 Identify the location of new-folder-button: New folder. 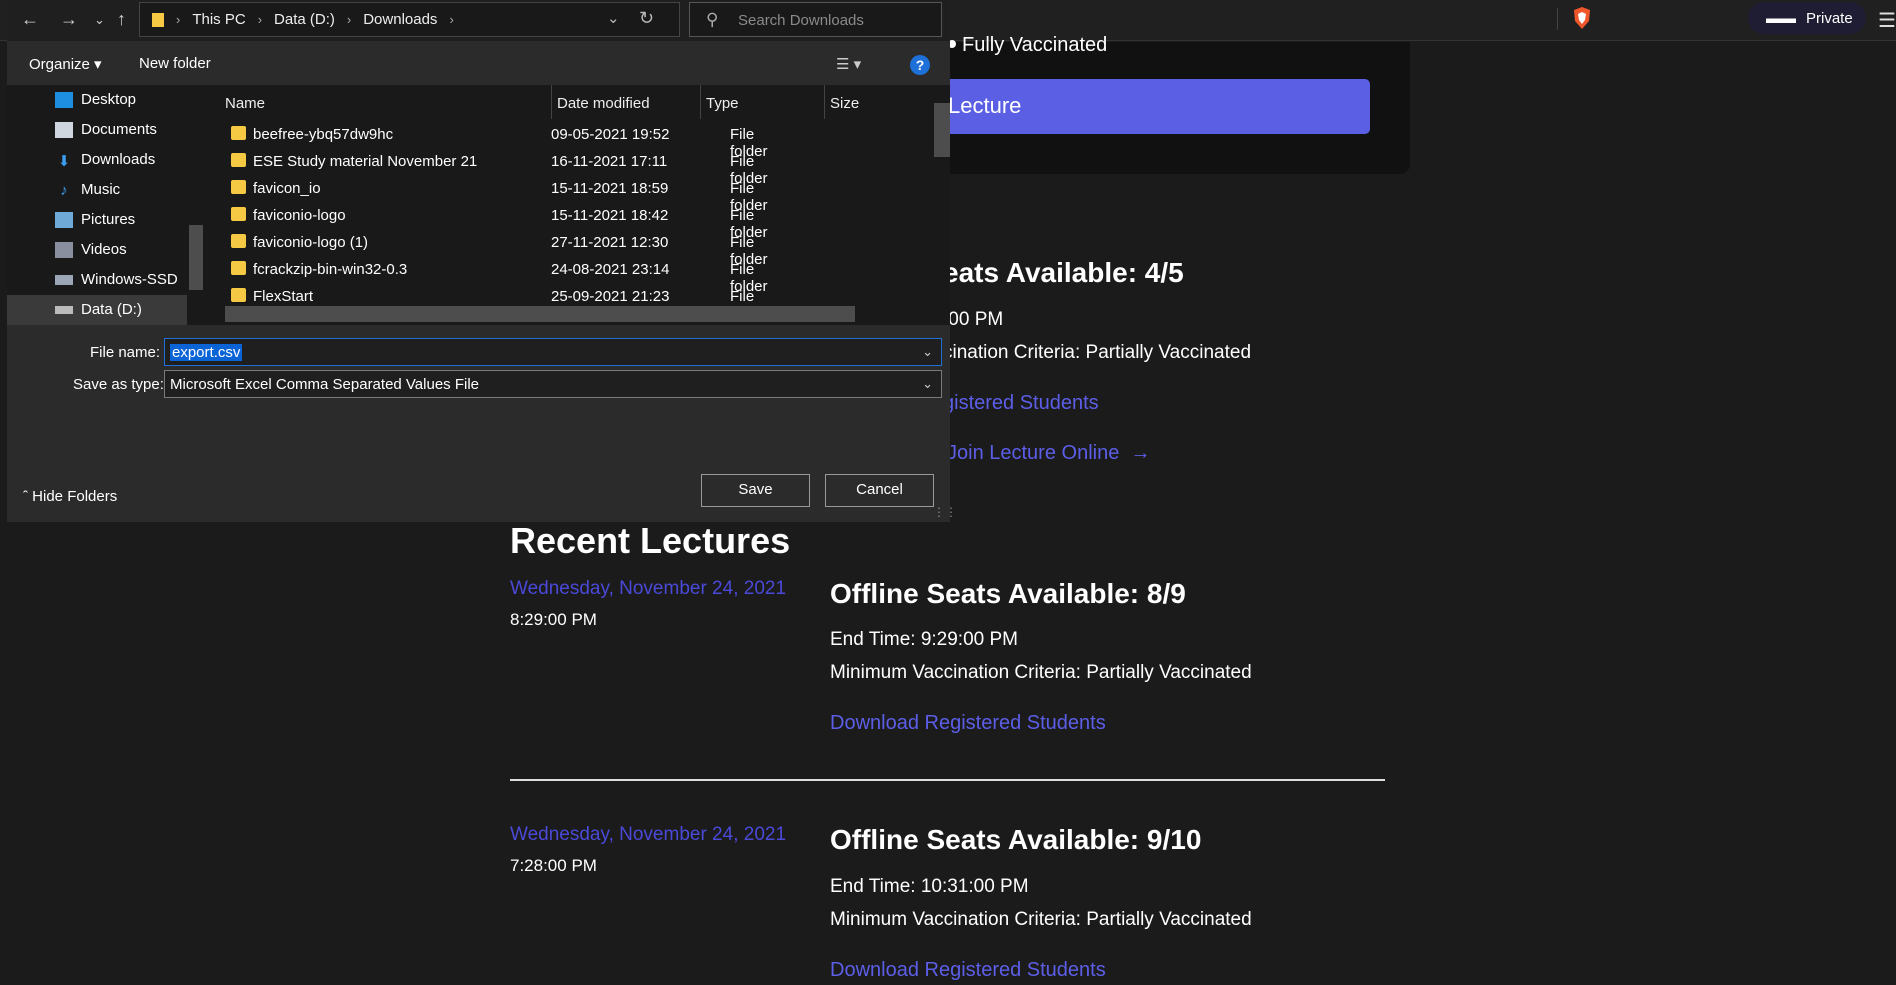
(175, 63).